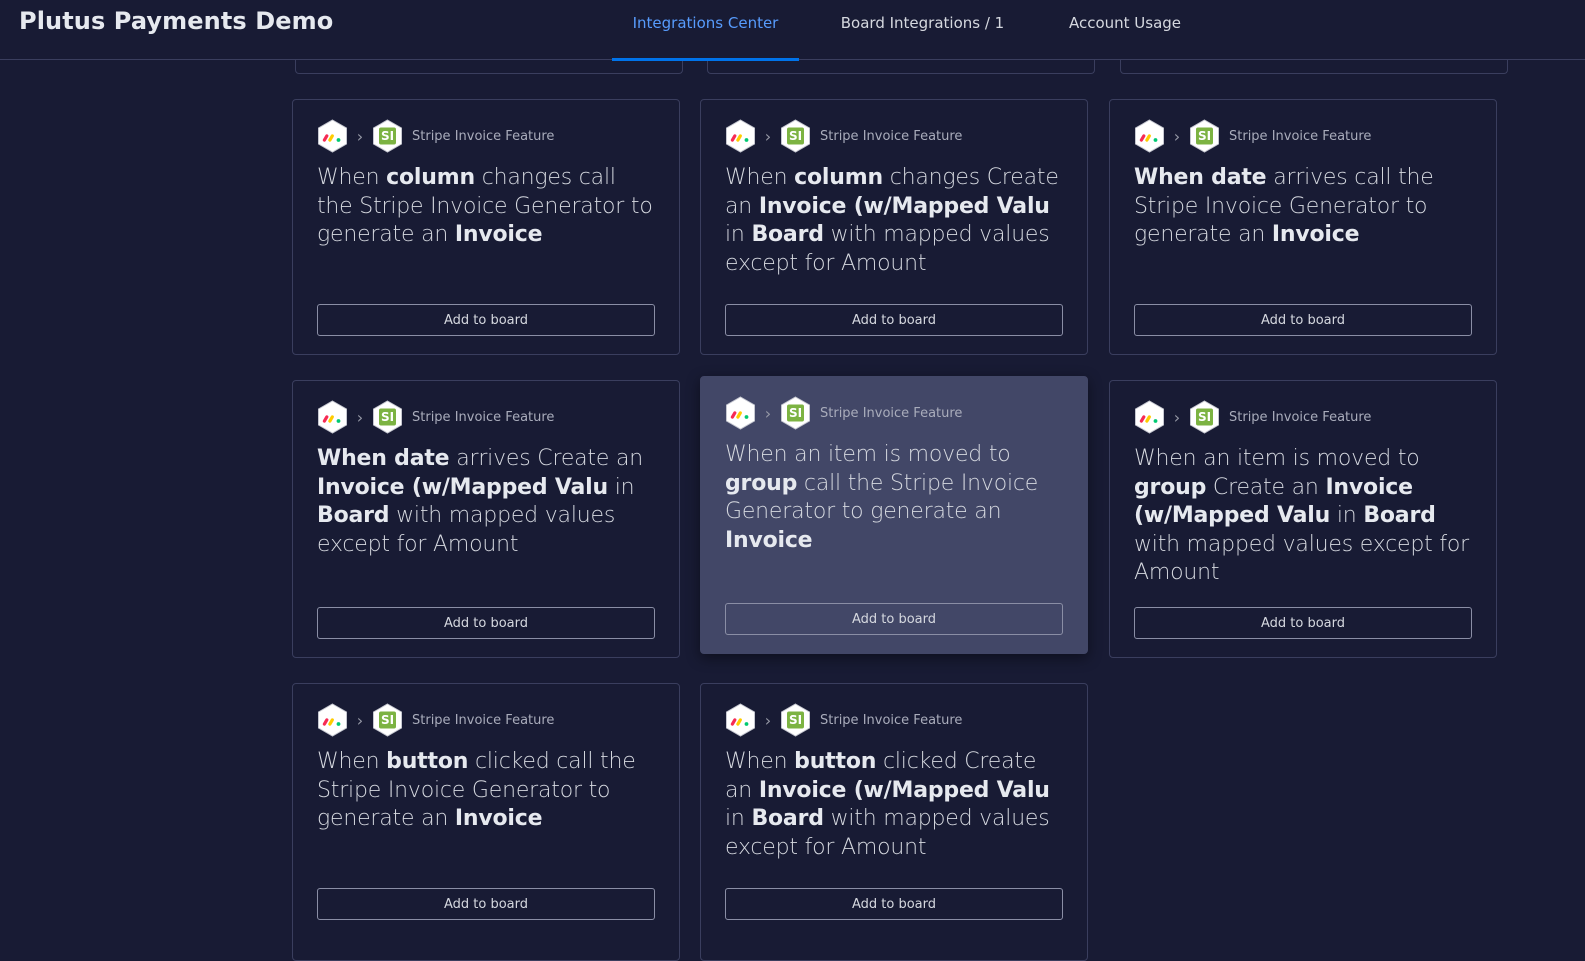 The height and width of the screenshot is (961, 1585). Describe the element at coordinates (1125, 30) in the screenshot. I see `tab-account-usage: Account Usage` at that location.